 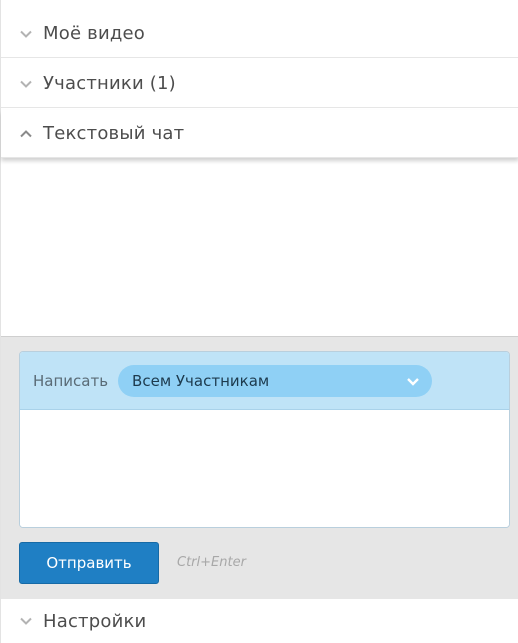 I want to click on section-header-text-chat: Текстовый чат, so click(x=259, y=134).